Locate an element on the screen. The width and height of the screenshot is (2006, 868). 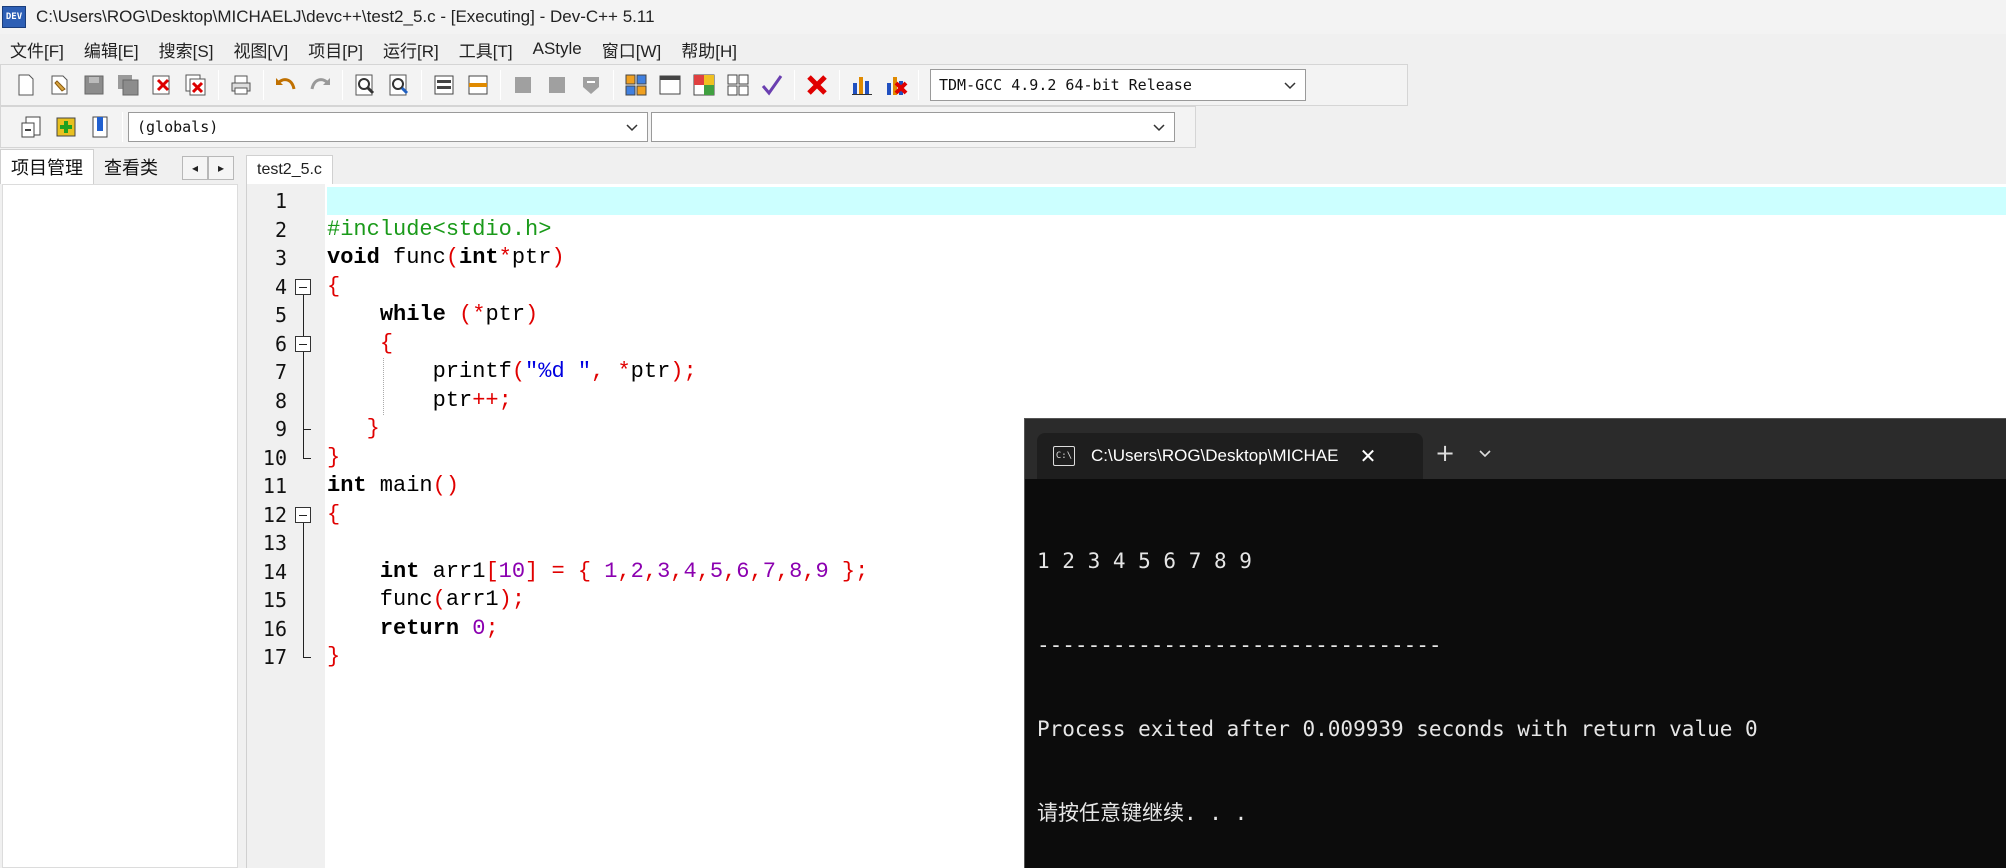
open-file-button is located at coordinates (60, 85).